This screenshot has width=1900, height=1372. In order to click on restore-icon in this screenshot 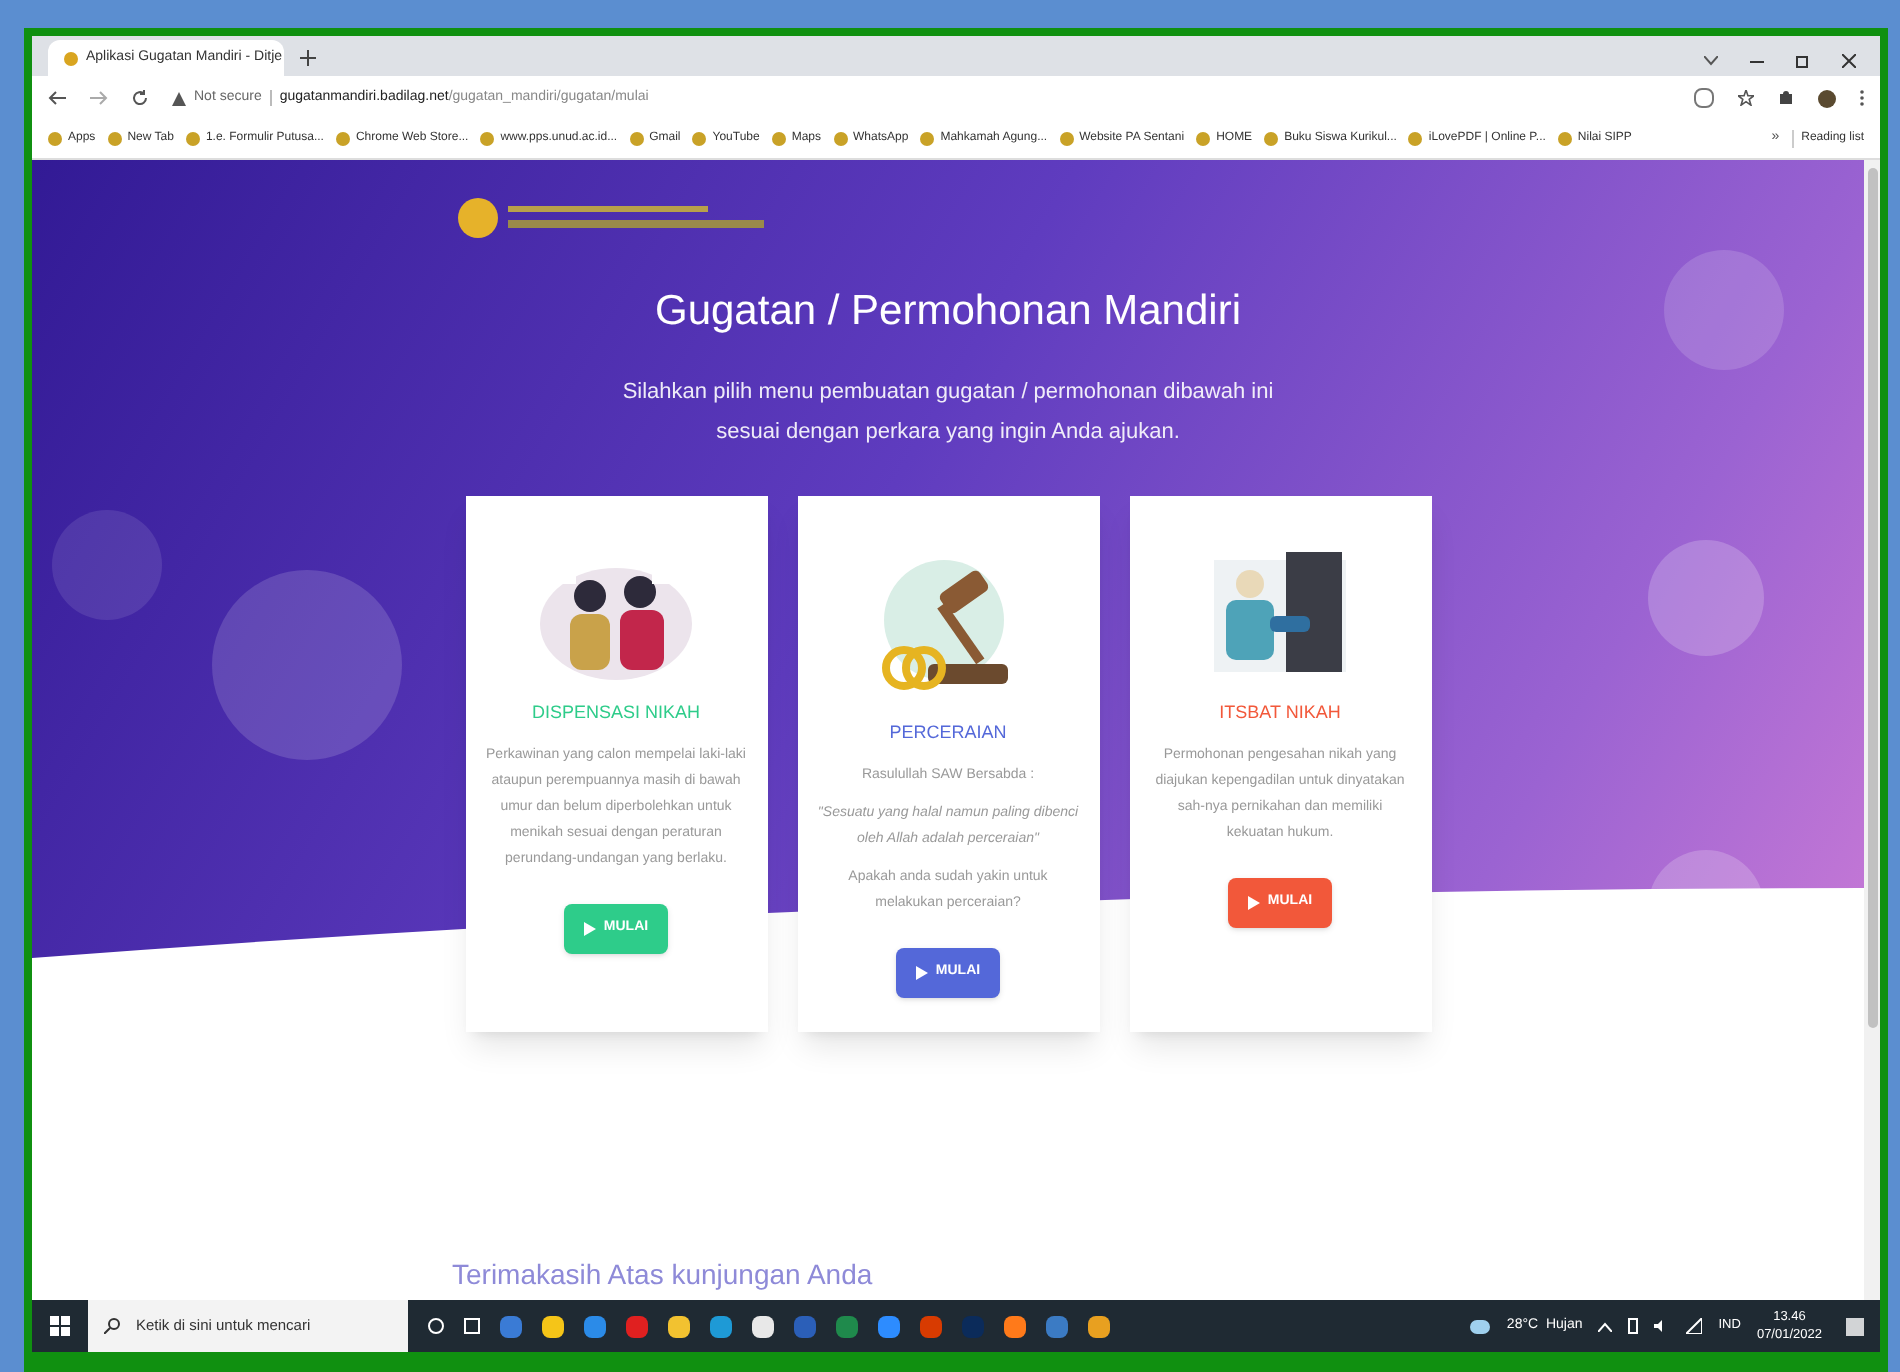, I will do `click(1803, 61)`.